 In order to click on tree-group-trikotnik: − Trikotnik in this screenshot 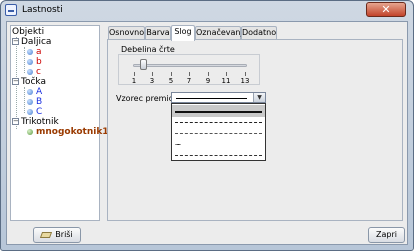, I will do `click(35, 122)`.